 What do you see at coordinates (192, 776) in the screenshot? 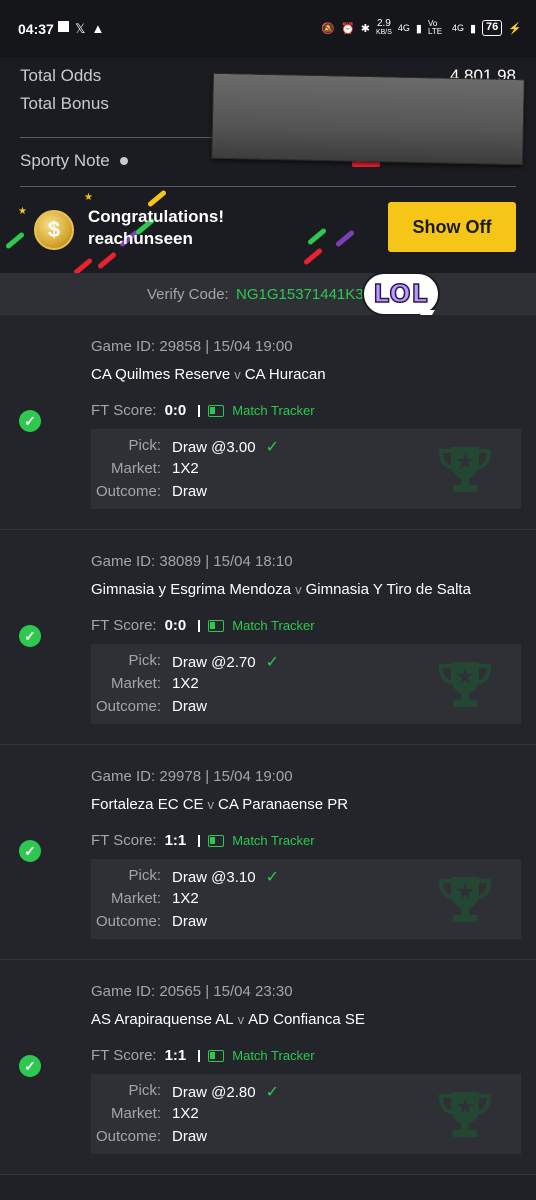
I see `game-id: Game ID: 29978 | 15/04 19:00` at bounding box center [192, 776].